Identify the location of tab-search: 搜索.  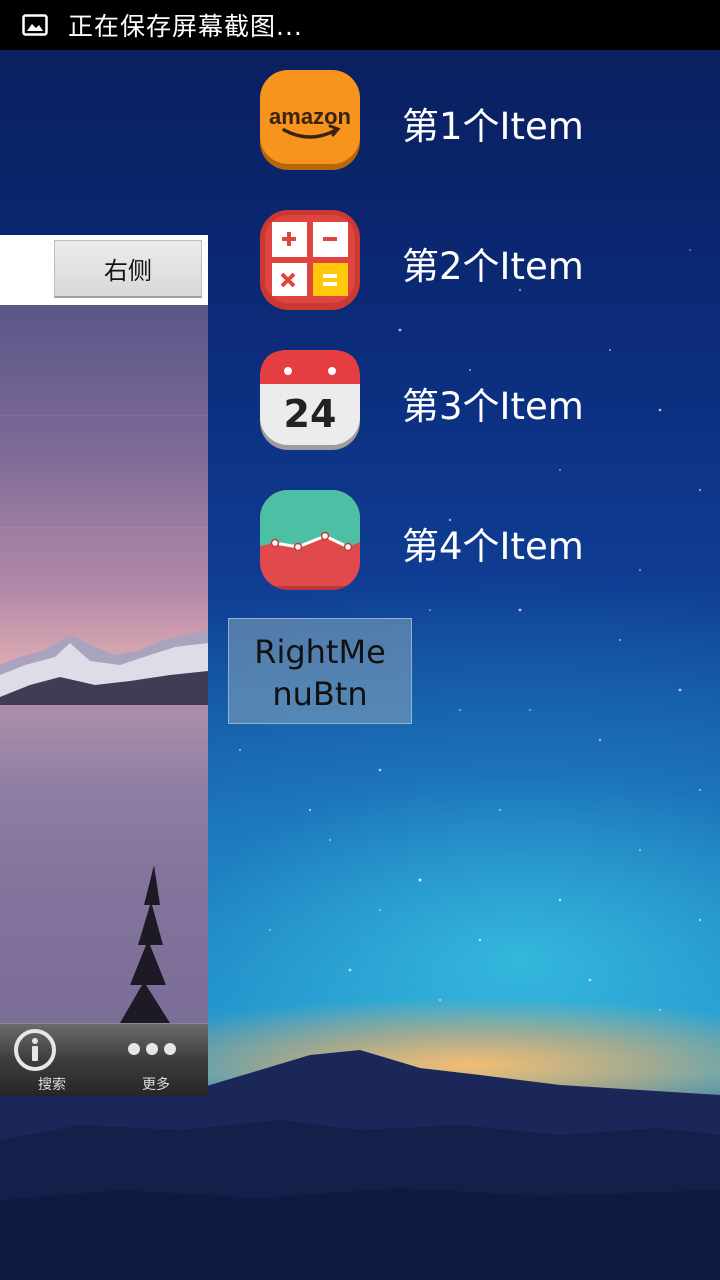
(52, 1060).